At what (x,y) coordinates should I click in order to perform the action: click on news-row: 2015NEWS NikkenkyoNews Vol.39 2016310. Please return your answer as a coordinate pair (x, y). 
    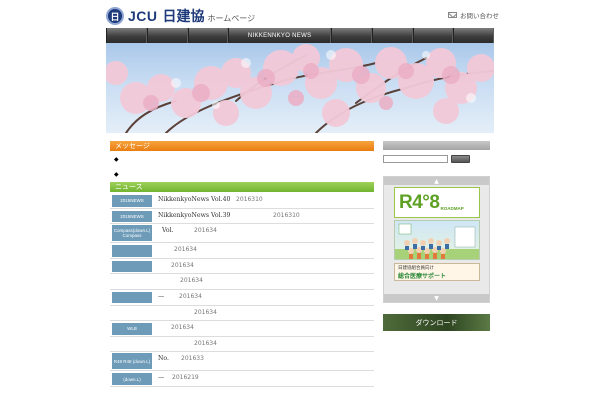
    Looking at the image, I should click on (242, 217).